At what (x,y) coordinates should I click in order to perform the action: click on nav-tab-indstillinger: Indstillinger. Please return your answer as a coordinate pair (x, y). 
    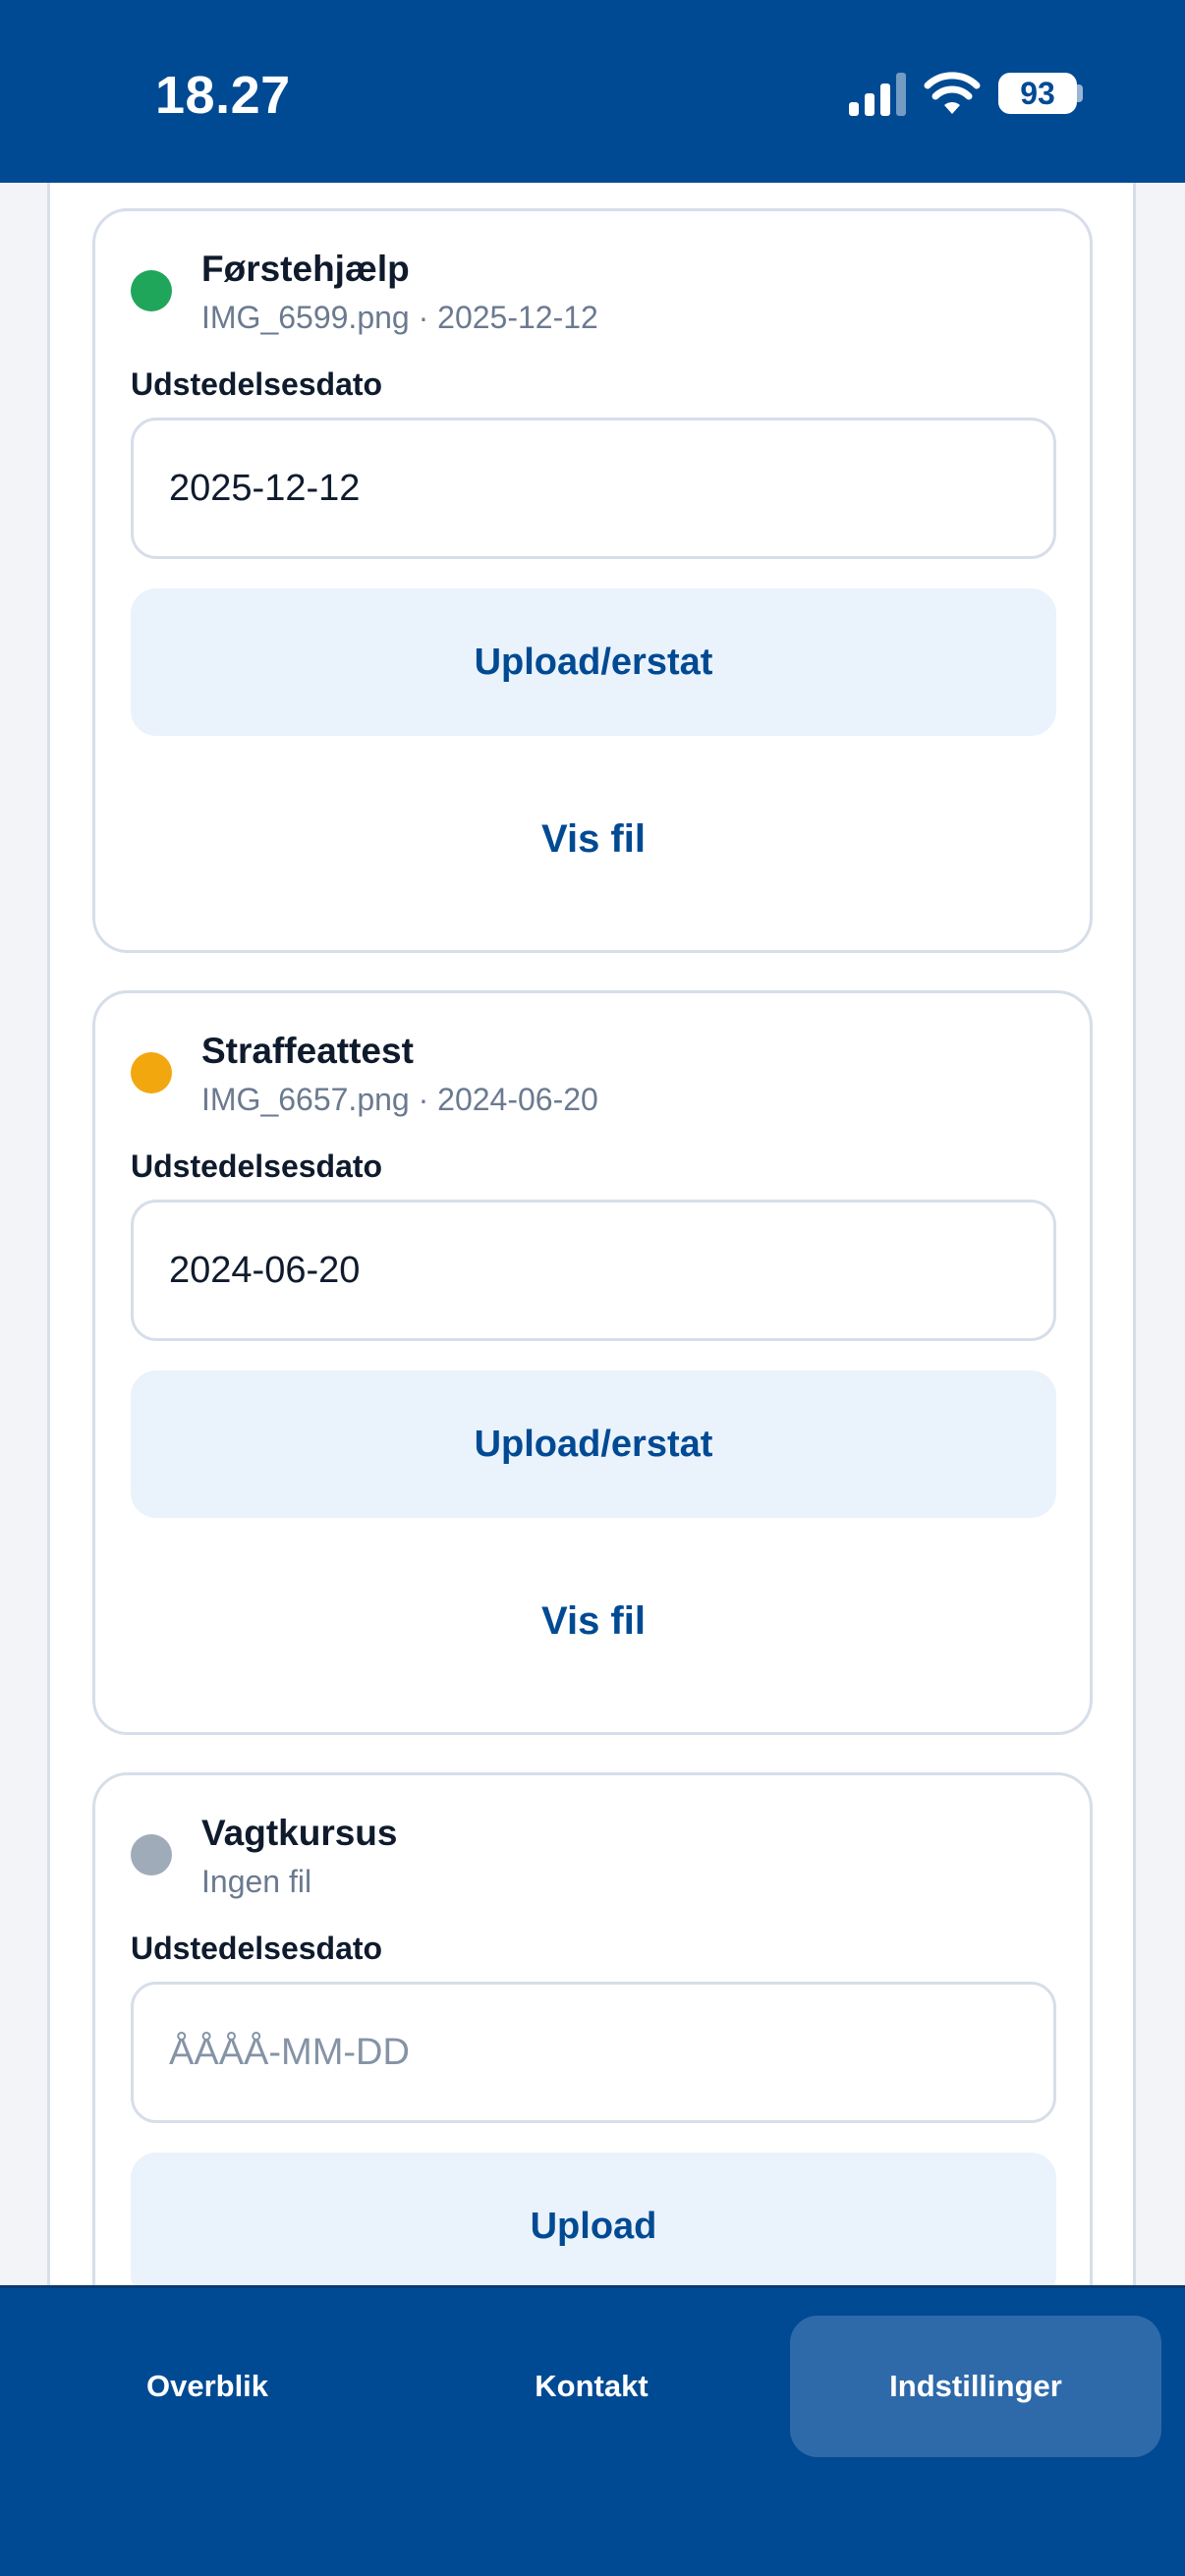
    Looking at the image, I should click on (976, 2386).